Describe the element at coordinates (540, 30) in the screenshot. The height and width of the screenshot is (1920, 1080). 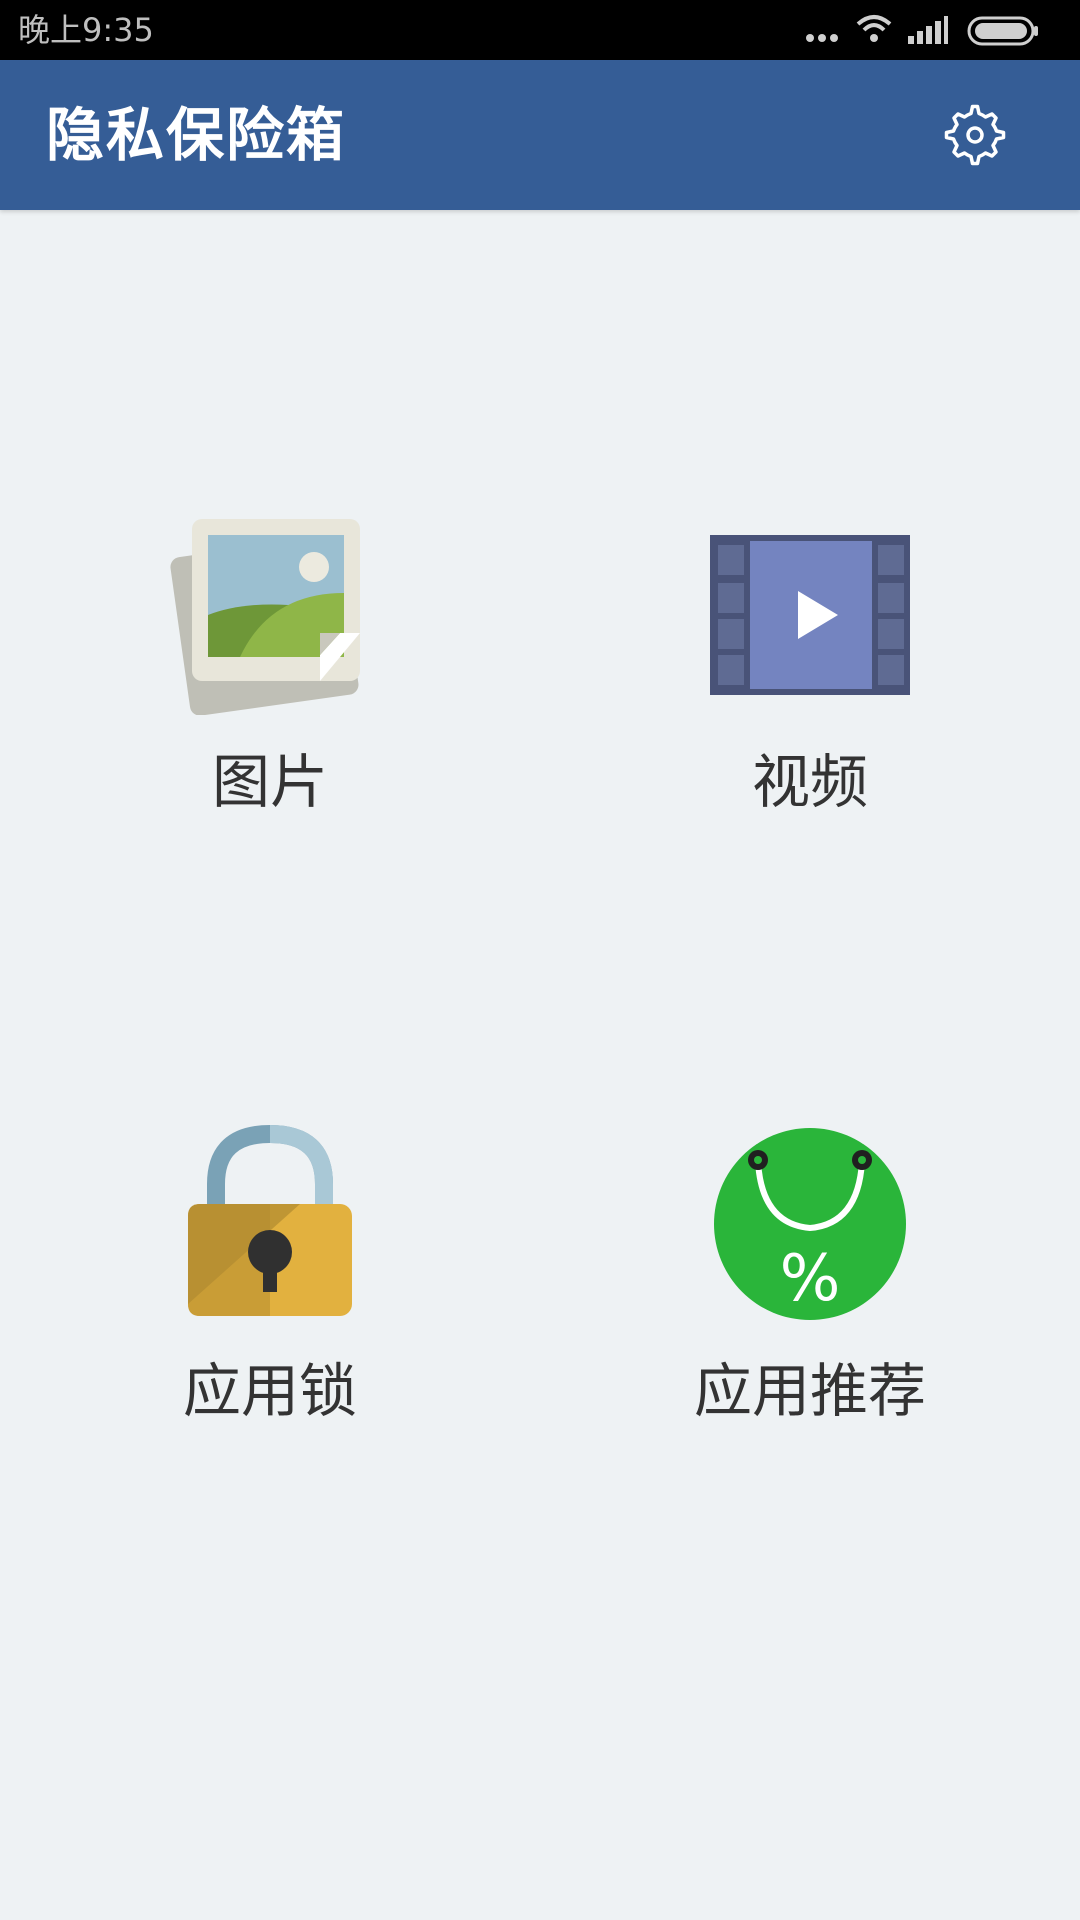
I see `status-bar: 晚上9:35` at that location.